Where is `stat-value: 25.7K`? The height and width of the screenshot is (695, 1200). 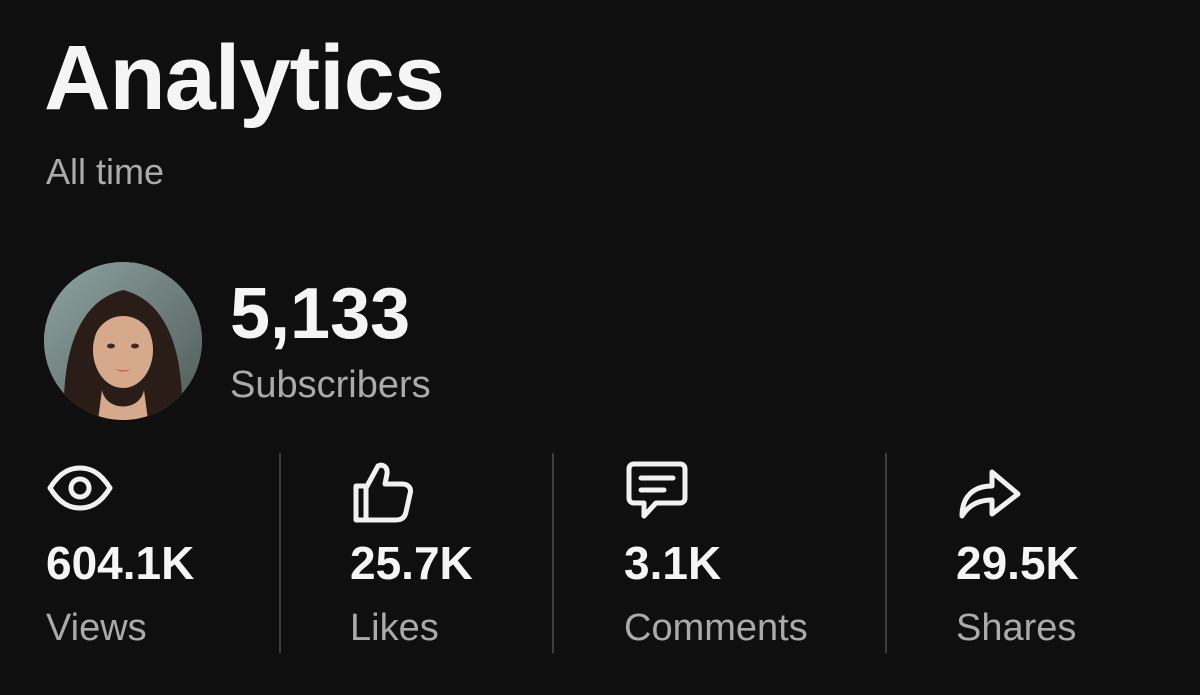
stat-value: 25.7K is located at coordinates (411, 563).